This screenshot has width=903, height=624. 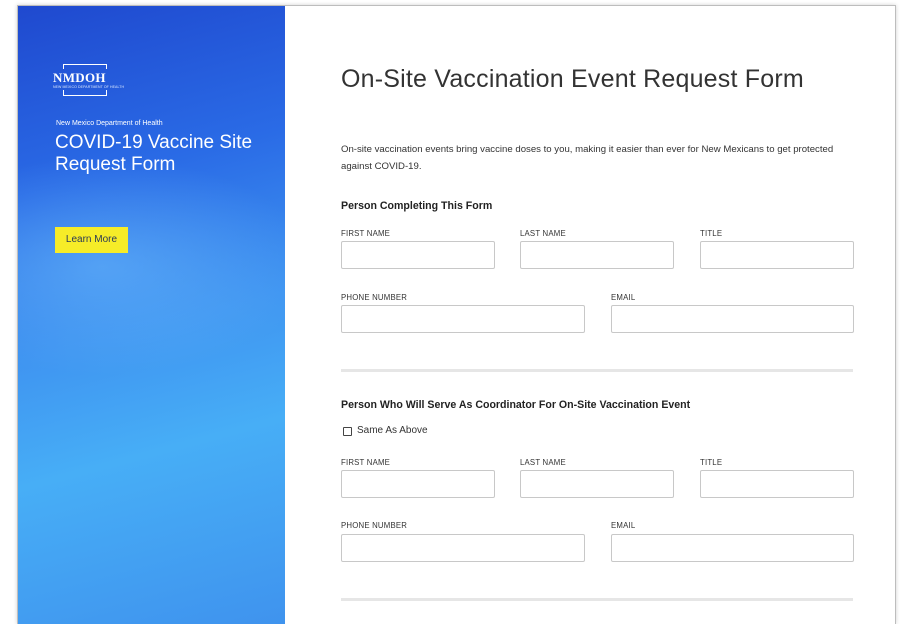 I want to click on learn-more-button: Learn More, so click(x=91, y=240).